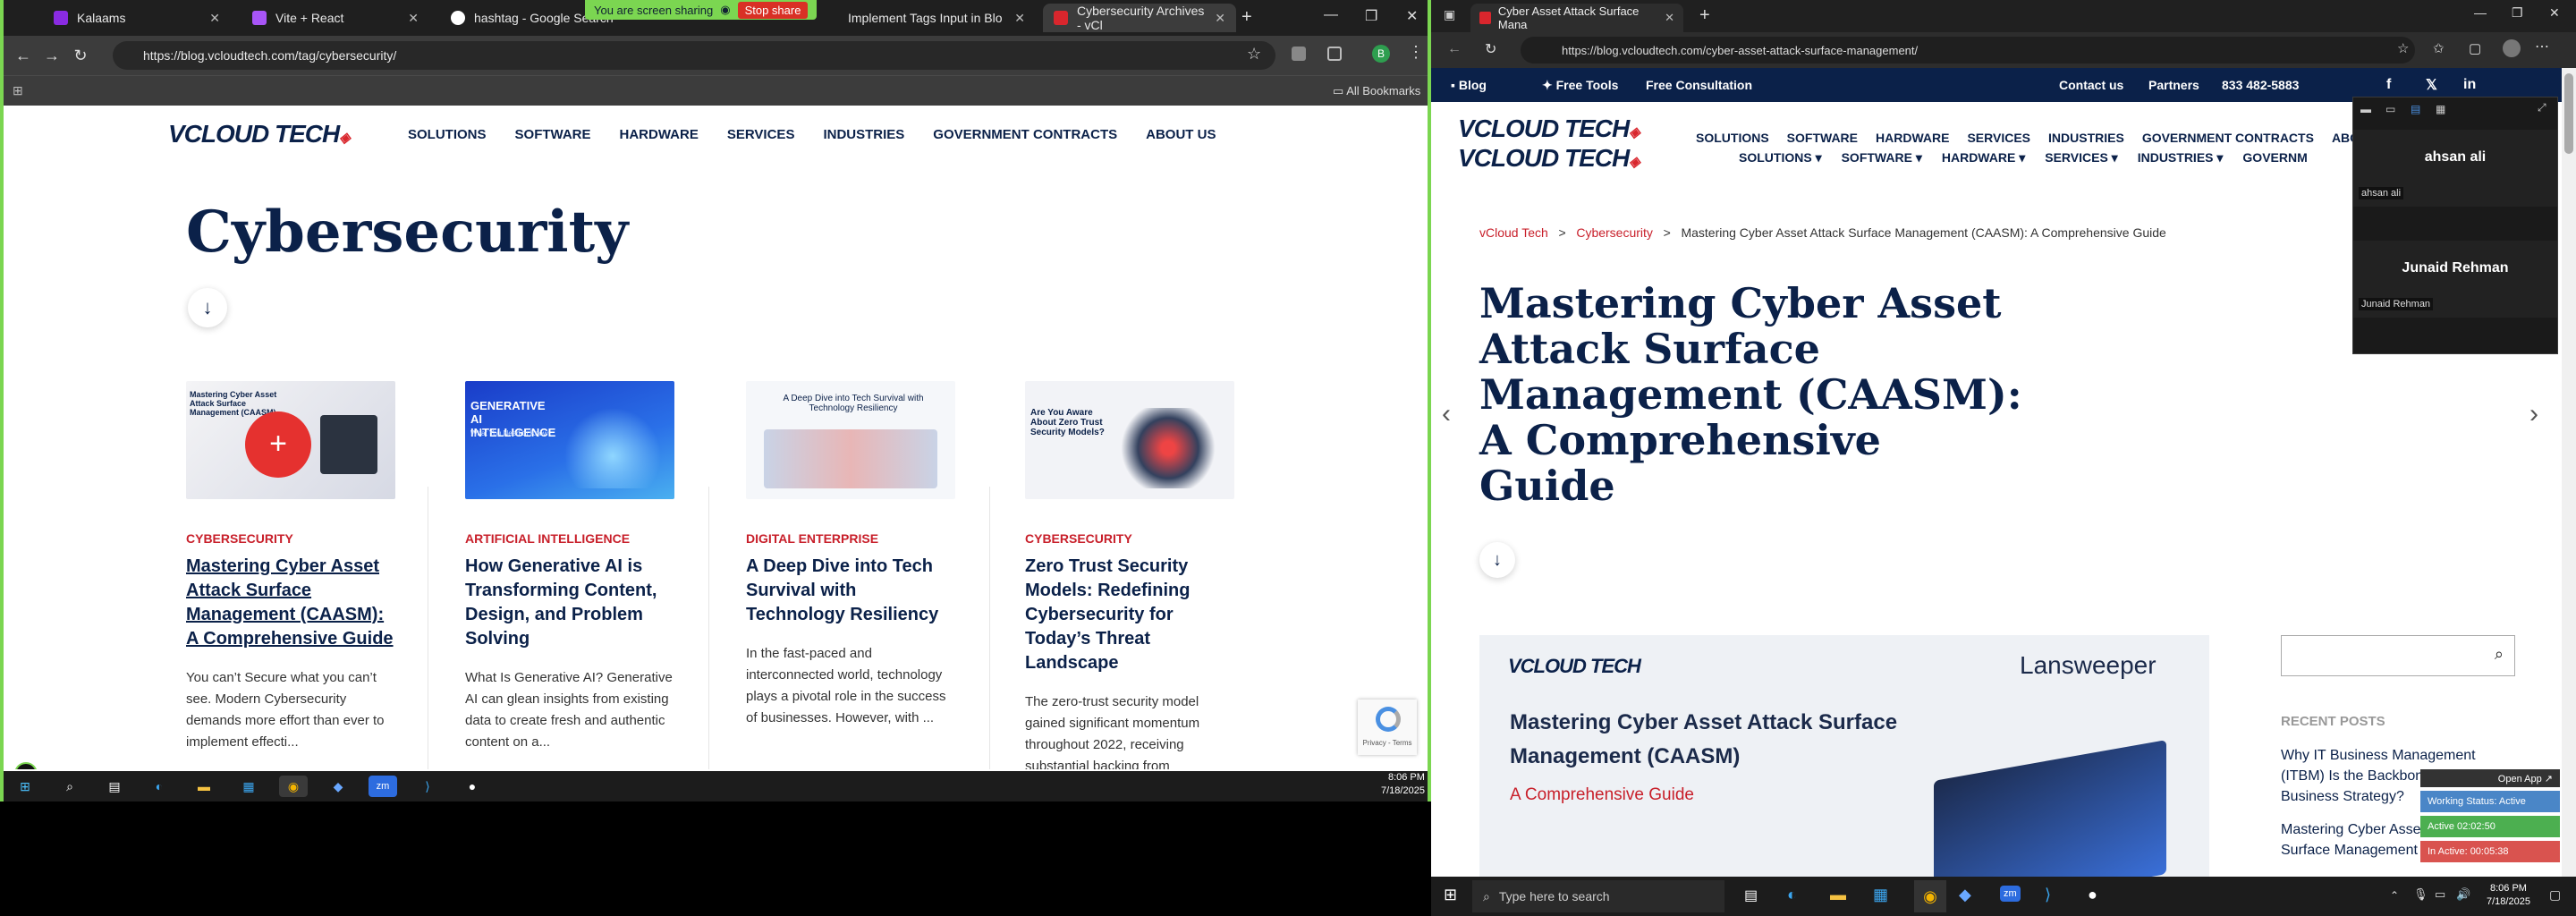 This screenshot has width=2576, height=916. I want to click on tab-actions-icon: ▣, so click(1449, 14).